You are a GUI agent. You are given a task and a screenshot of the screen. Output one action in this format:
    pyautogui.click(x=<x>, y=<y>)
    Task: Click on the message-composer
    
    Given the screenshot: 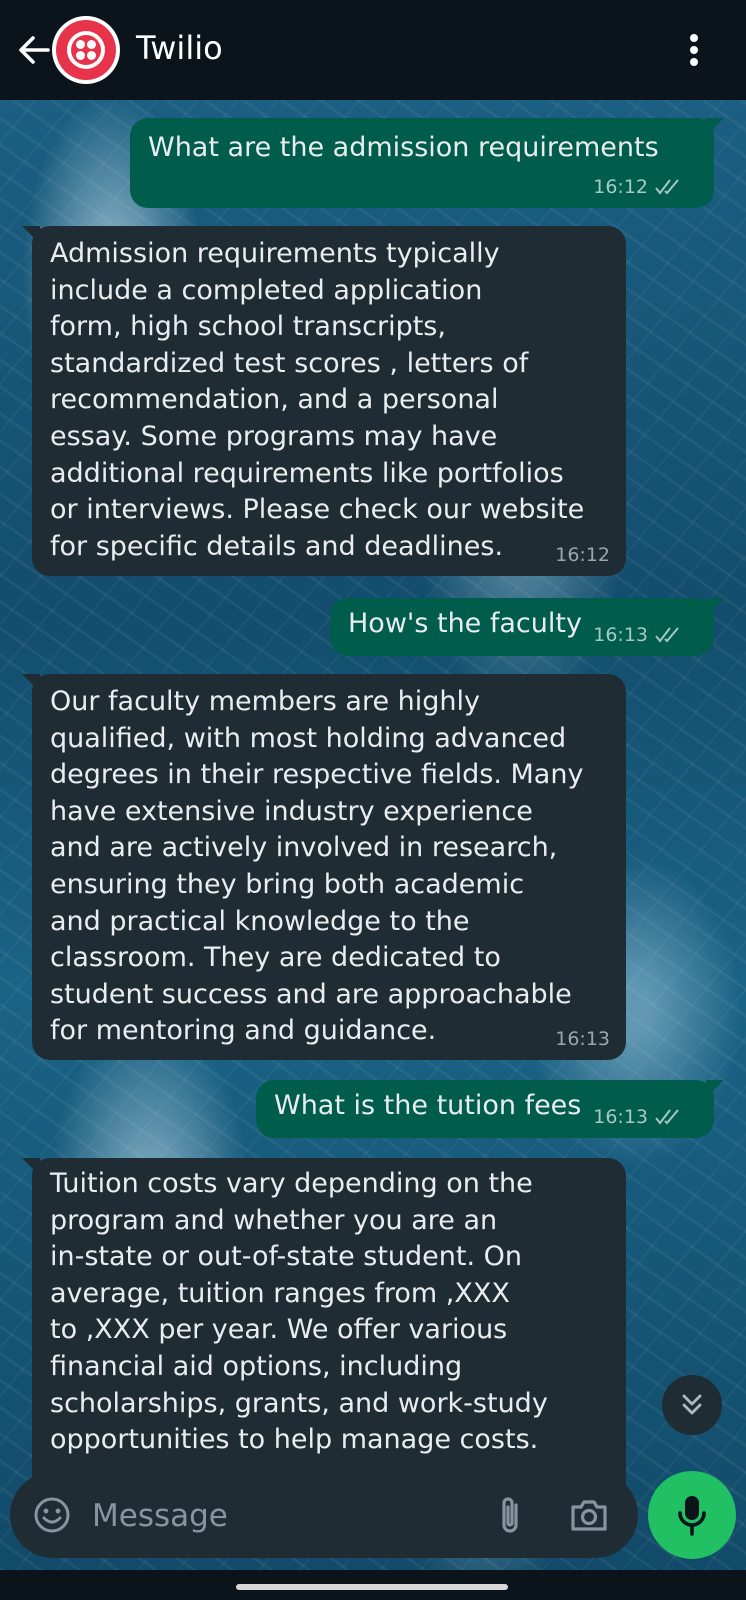 What is the action you would take?
    pyautogui.click(x=324, y=1516)
    